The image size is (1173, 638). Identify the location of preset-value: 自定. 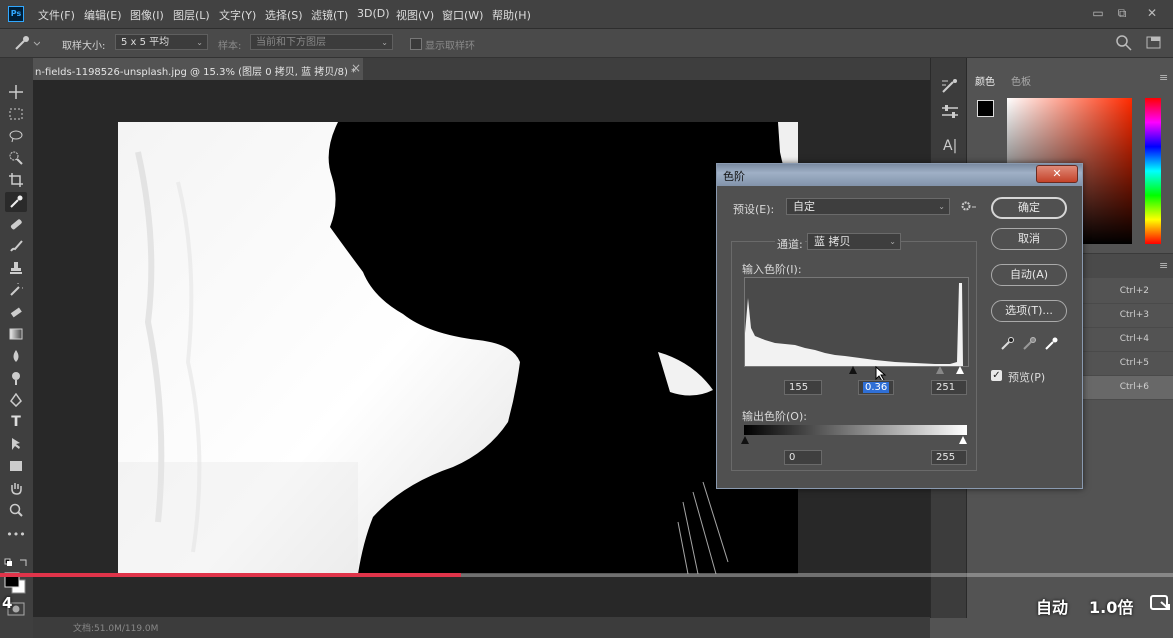
(804, 206).